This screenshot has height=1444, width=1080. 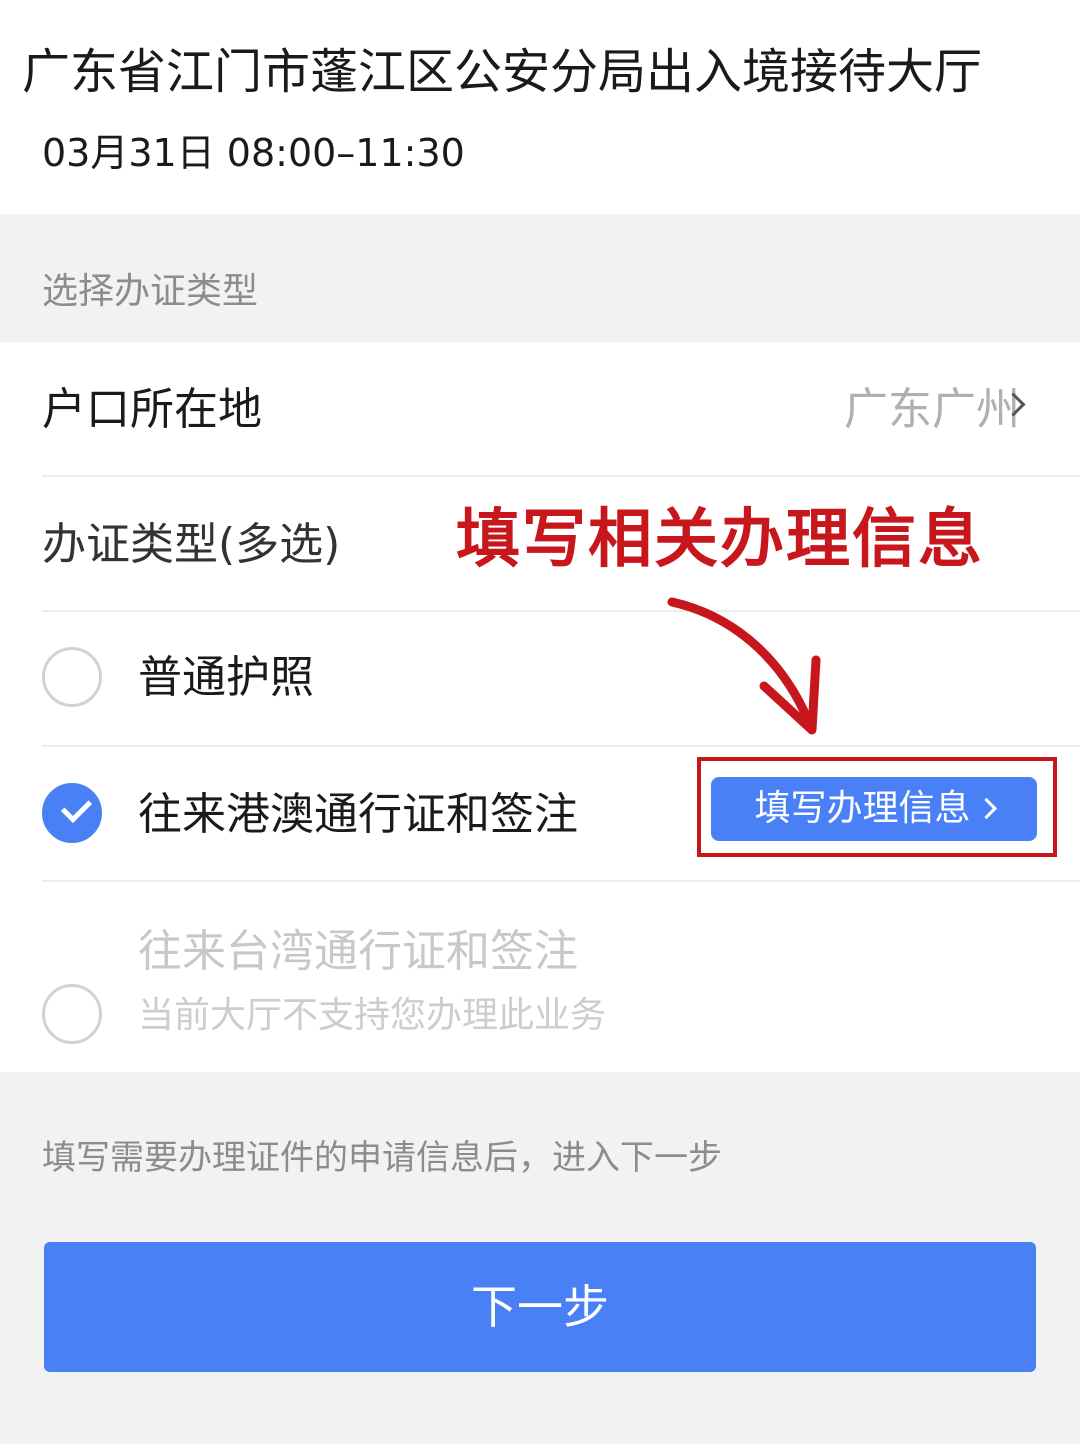 I want to click on annotation-text: 填写相关办理信息, so click(x=720, y=540).